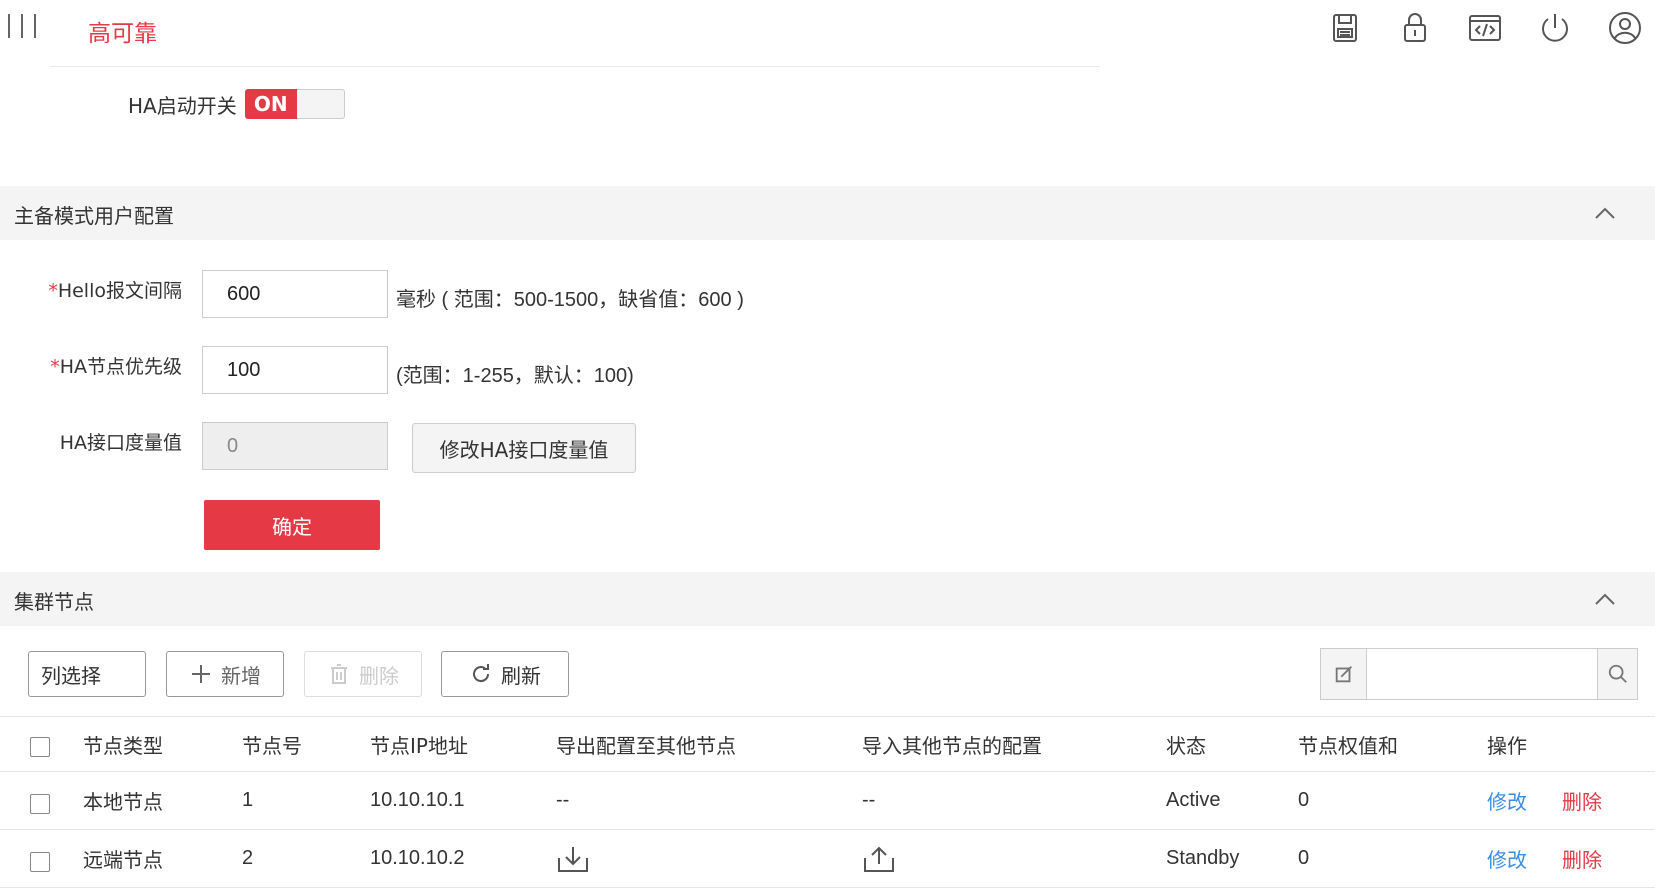 This screenshot has height=888, width=1660. Describe the element at coordinates (869, 800) in the screenshot. I see `import-config: --` at that location.